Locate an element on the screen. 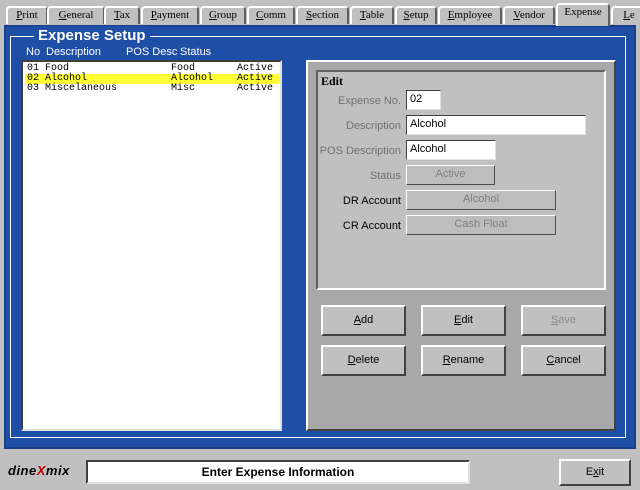  pos-description-field: Alcohol is located at coordinates (451, 150).